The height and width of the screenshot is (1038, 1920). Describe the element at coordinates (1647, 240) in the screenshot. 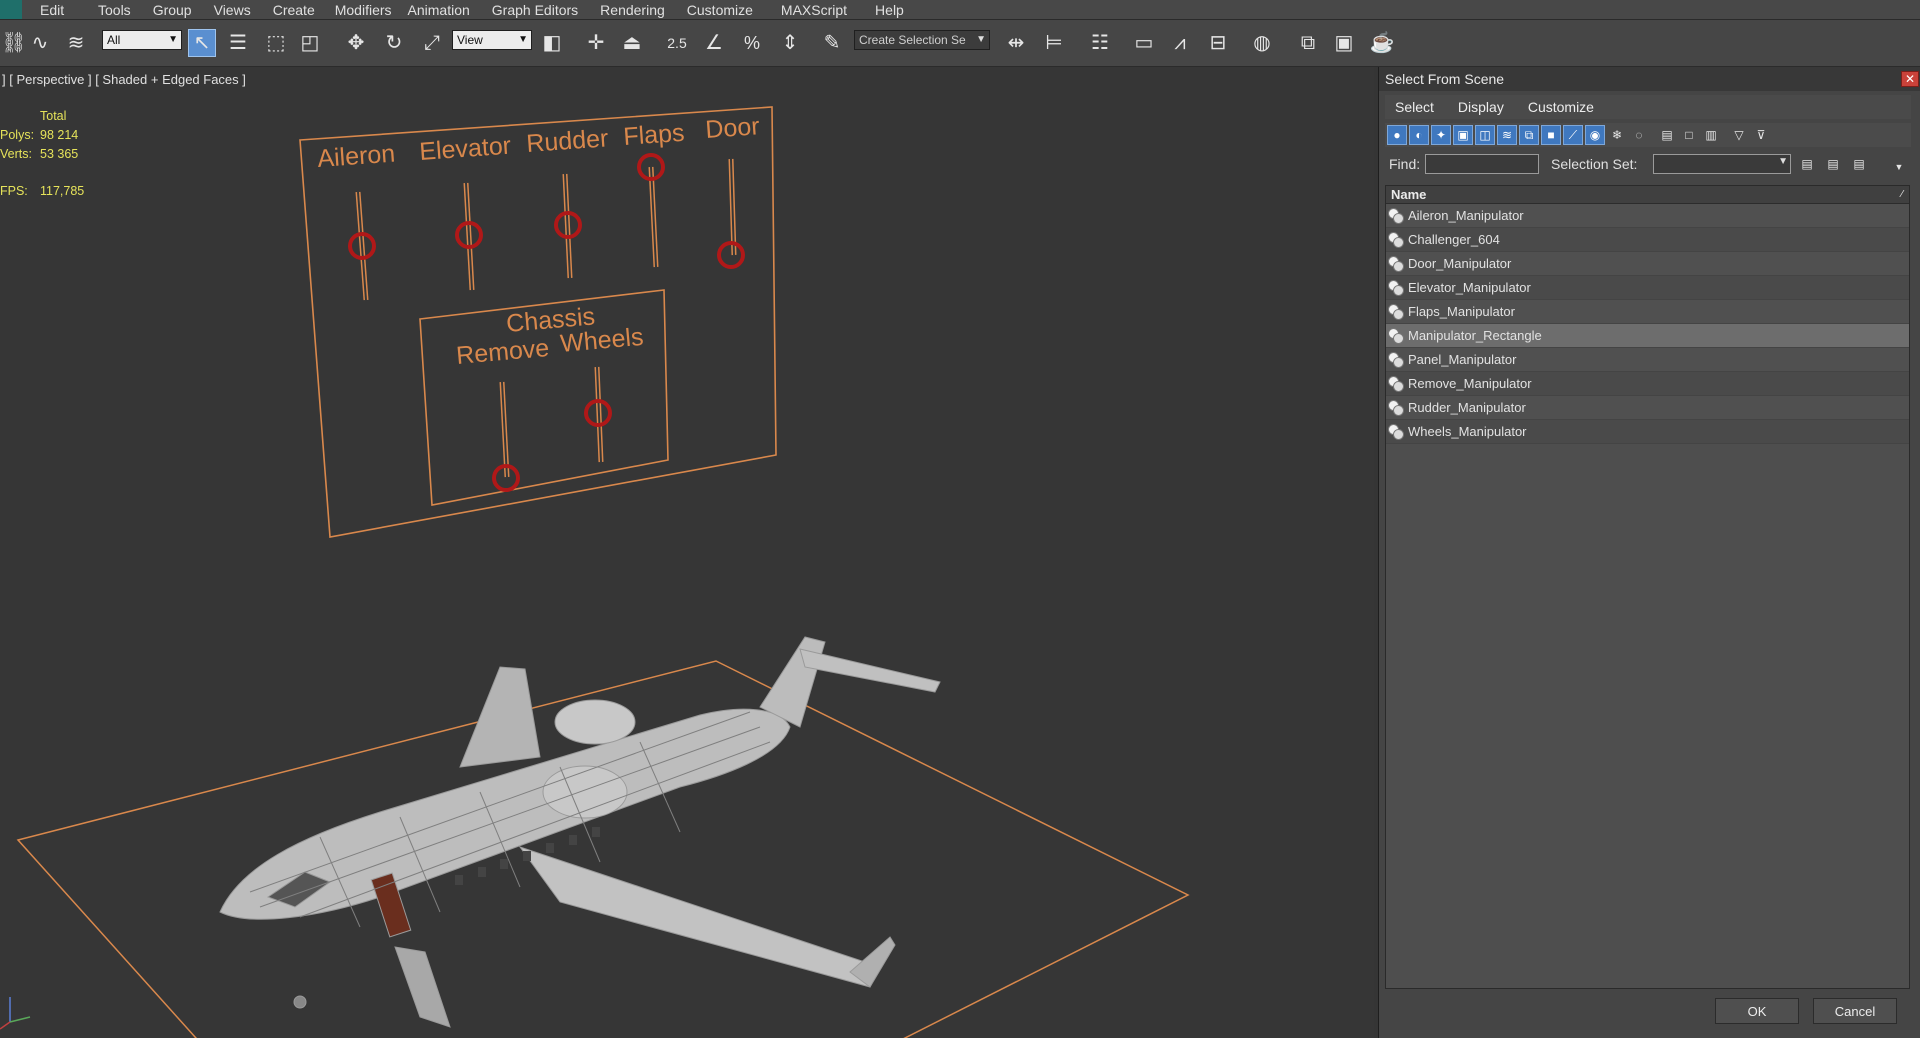

I see `list-item: Challenger_604` at that location.